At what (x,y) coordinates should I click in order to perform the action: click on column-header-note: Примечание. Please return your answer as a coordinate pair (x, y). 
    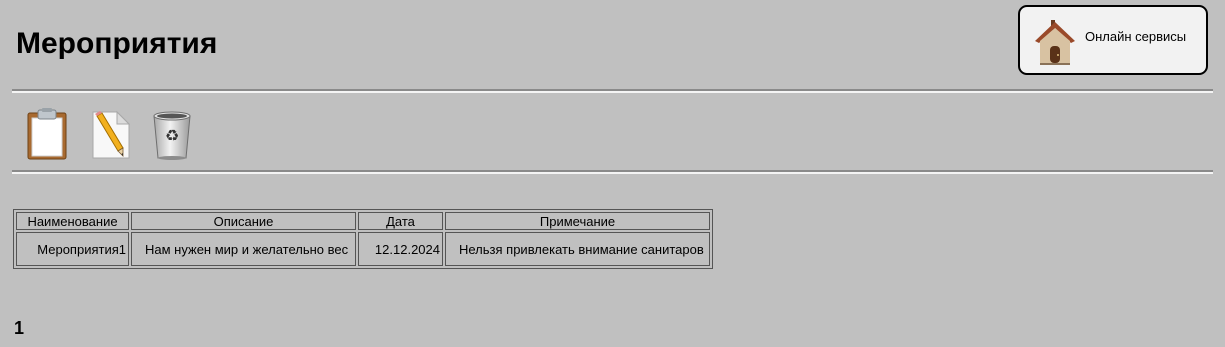
    Looking at the image, I should click on (577, 221).